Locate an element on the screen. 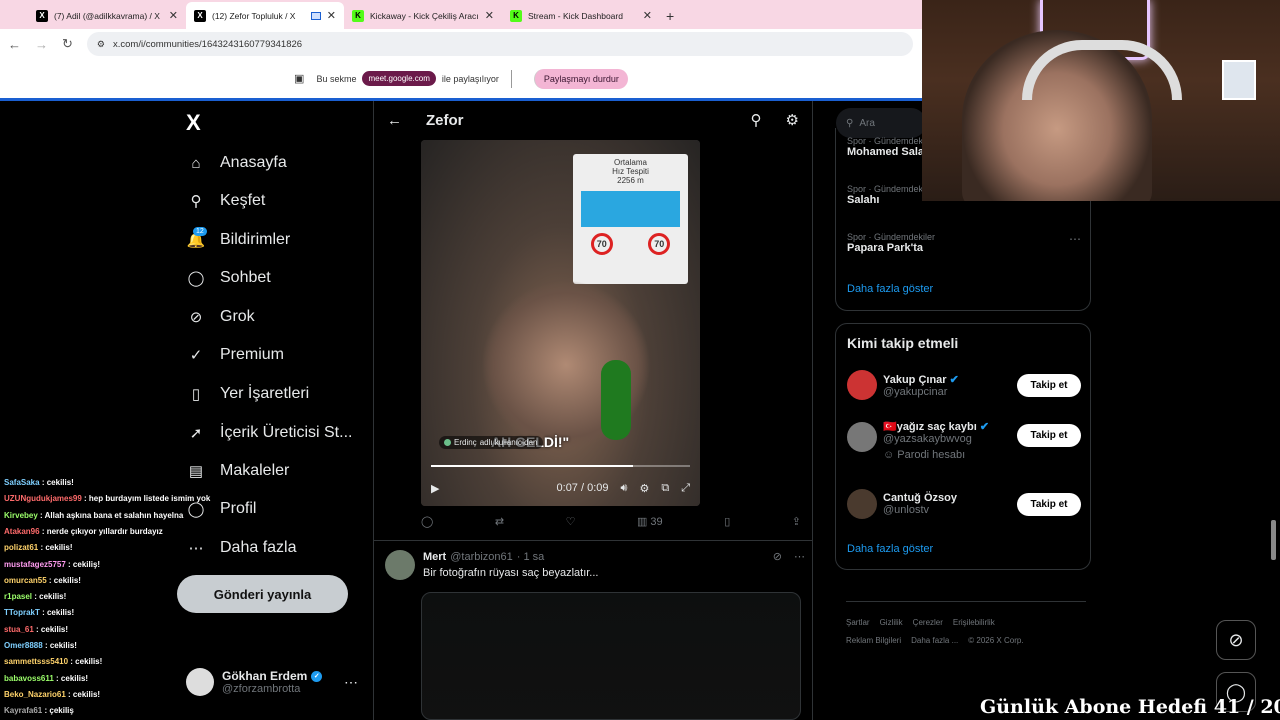 The image size is (1280, 720). follow-suggestion: Cantuğ Özsoy @unlostv Takip et is located at coordinates (964, 504).